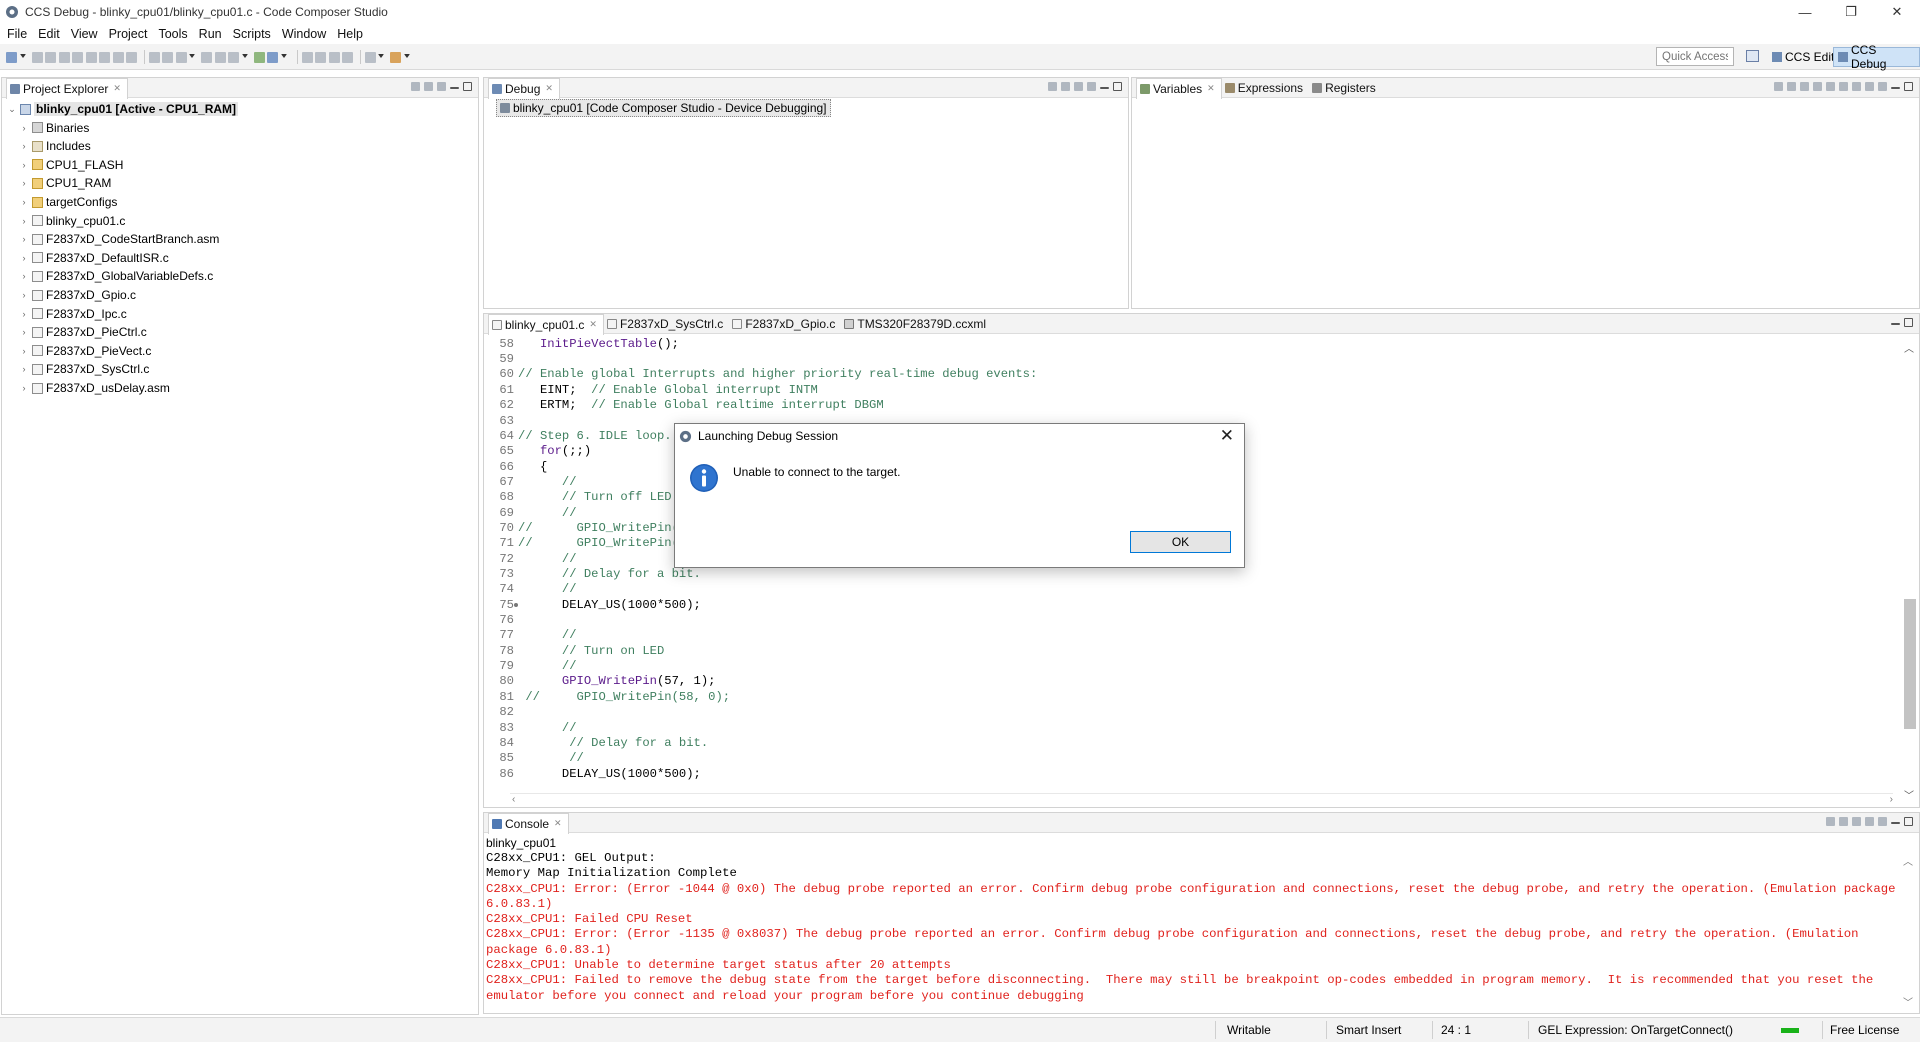 Image resolution: width=1920 pixels, height=1042 pixels. I want to click on status-license: Free License, so click(1864, 1030).